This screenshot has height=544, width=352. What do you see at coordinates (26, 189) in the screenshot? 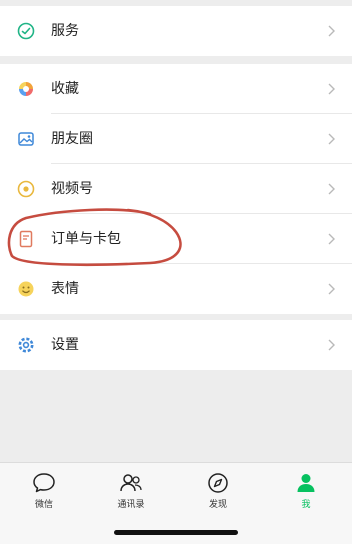
I see `channels-icon` at bounding box center [26, 189].